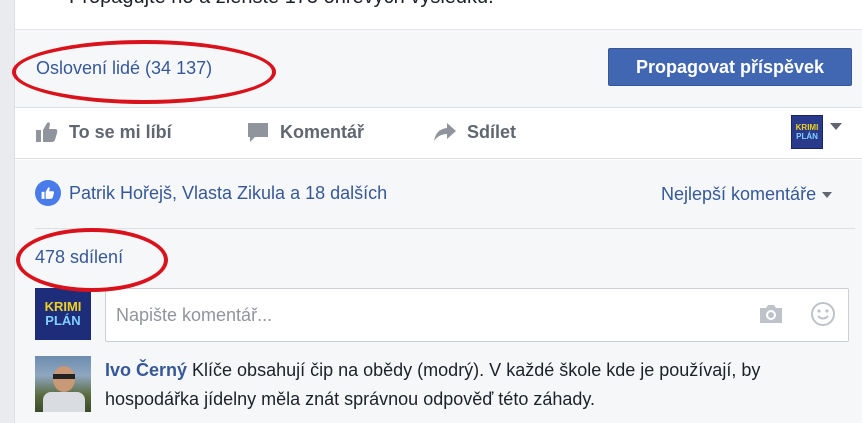  Describe the element at coordinates (63, 306) in the screenshot. I see `composer-avatar-top: KRIMI` at that location.